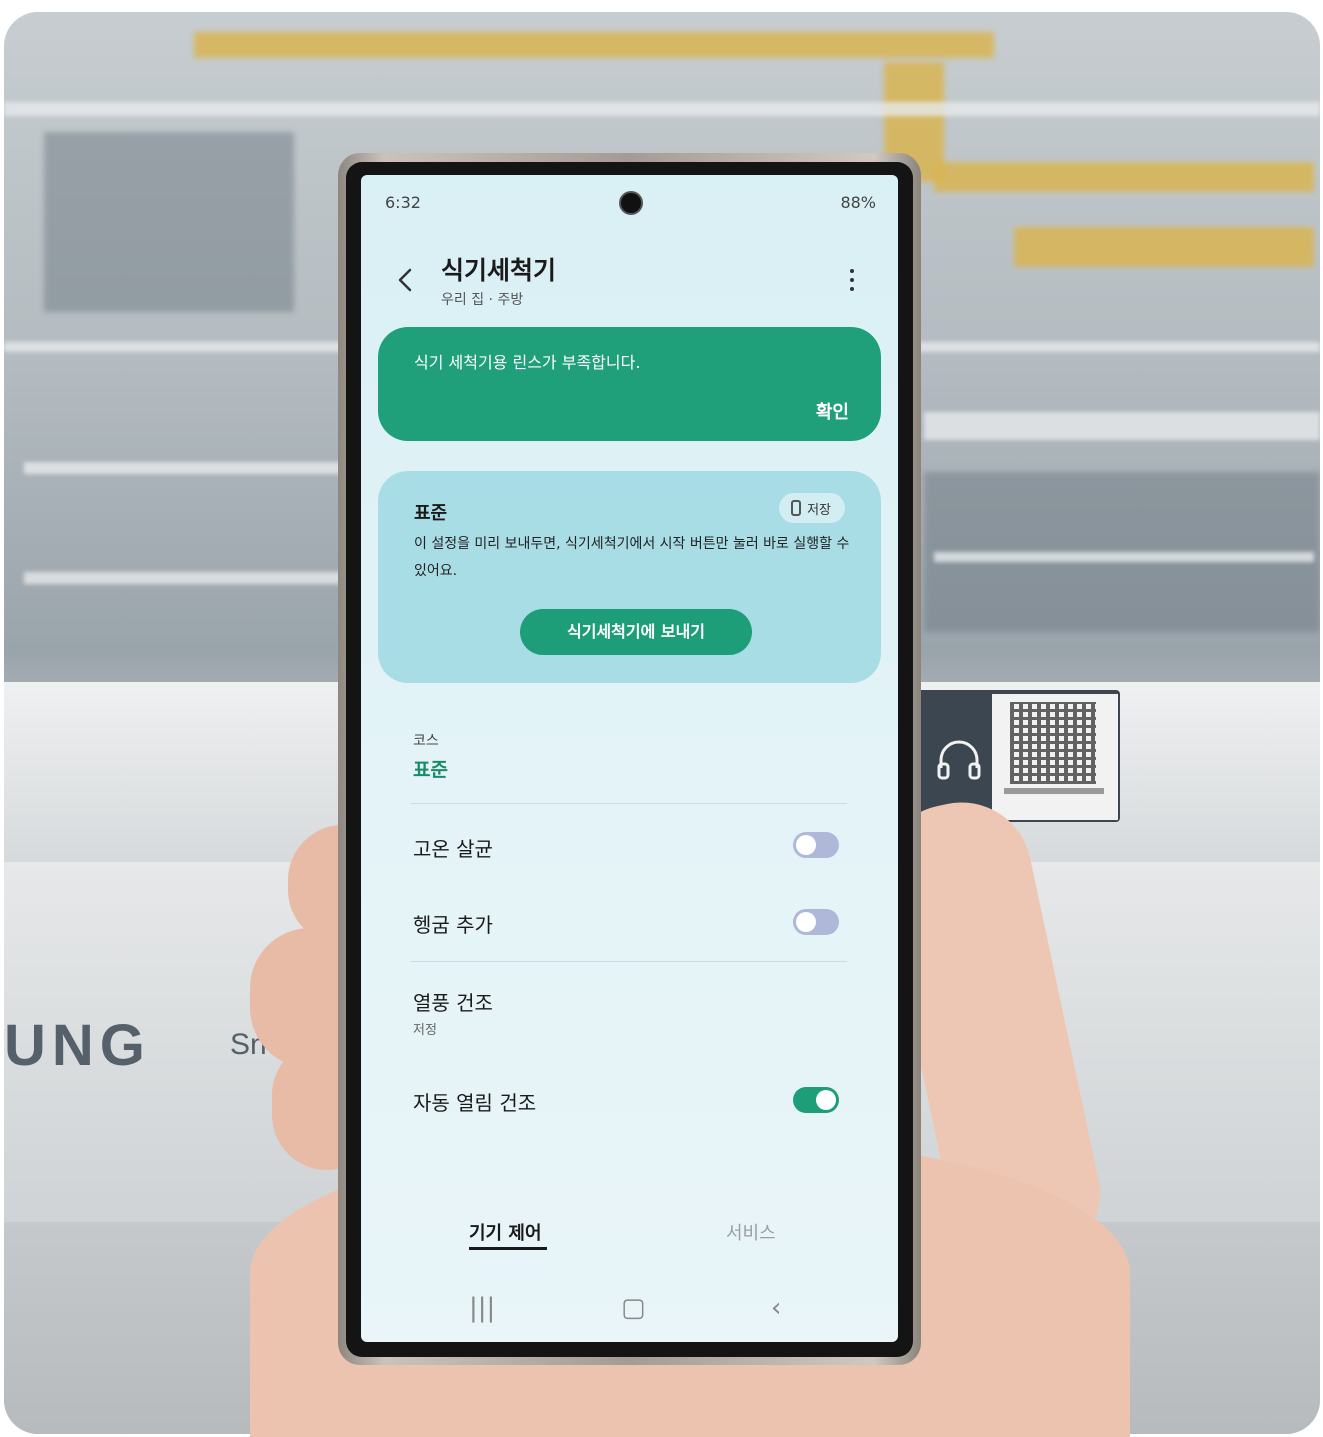 This screenshot has height=1437, width=1323. Describe the element at coordinates (406, 280) in the screenshot. I see `back-arrow-icon` at that location.